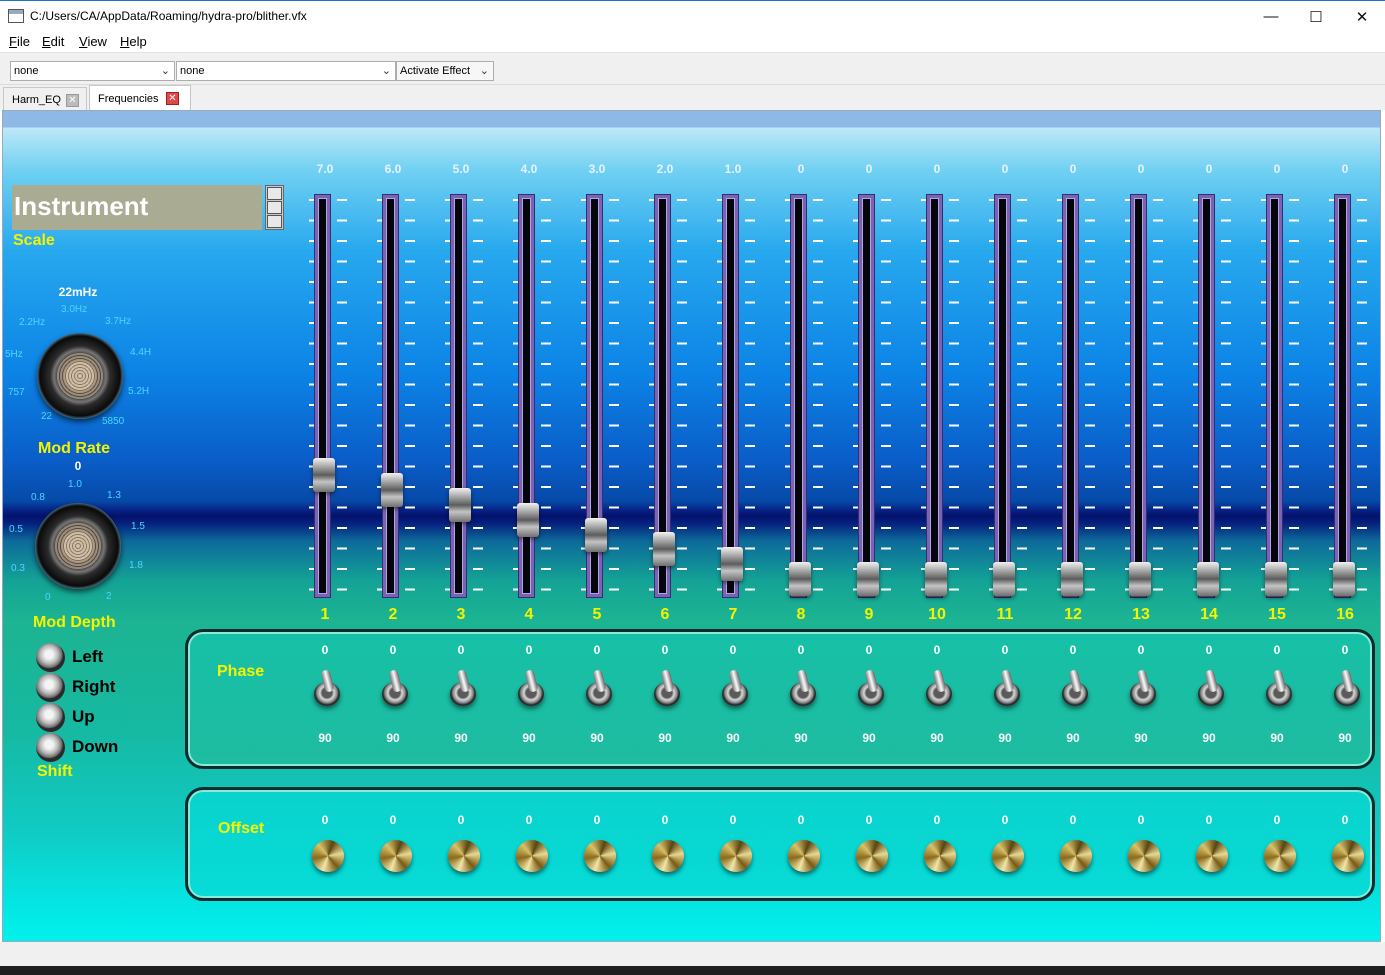 The image size is (1385, 975). I want to click on close-button: ✕, so click(1362, 16).